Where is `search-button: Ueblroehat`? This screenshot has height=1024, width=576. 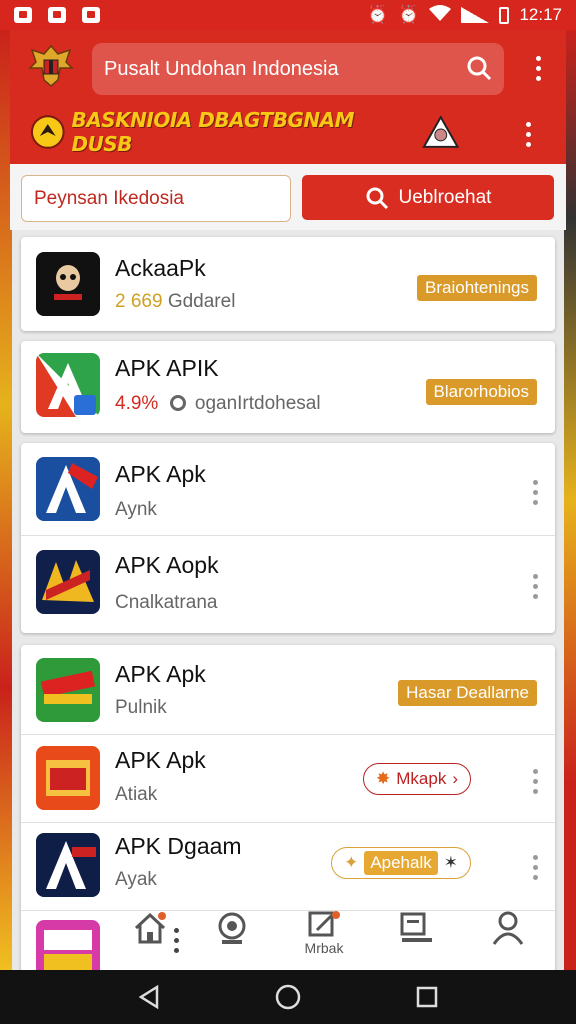 search-button: Ueblroehat is located at coordinates (428, 197).